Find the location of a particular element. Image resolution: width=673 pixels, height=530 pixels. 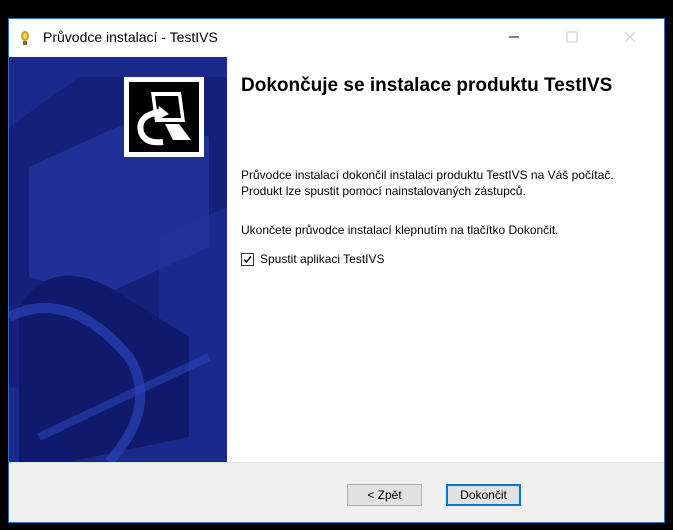

finish-button: Dokončit is located at coordinates (483, 495).